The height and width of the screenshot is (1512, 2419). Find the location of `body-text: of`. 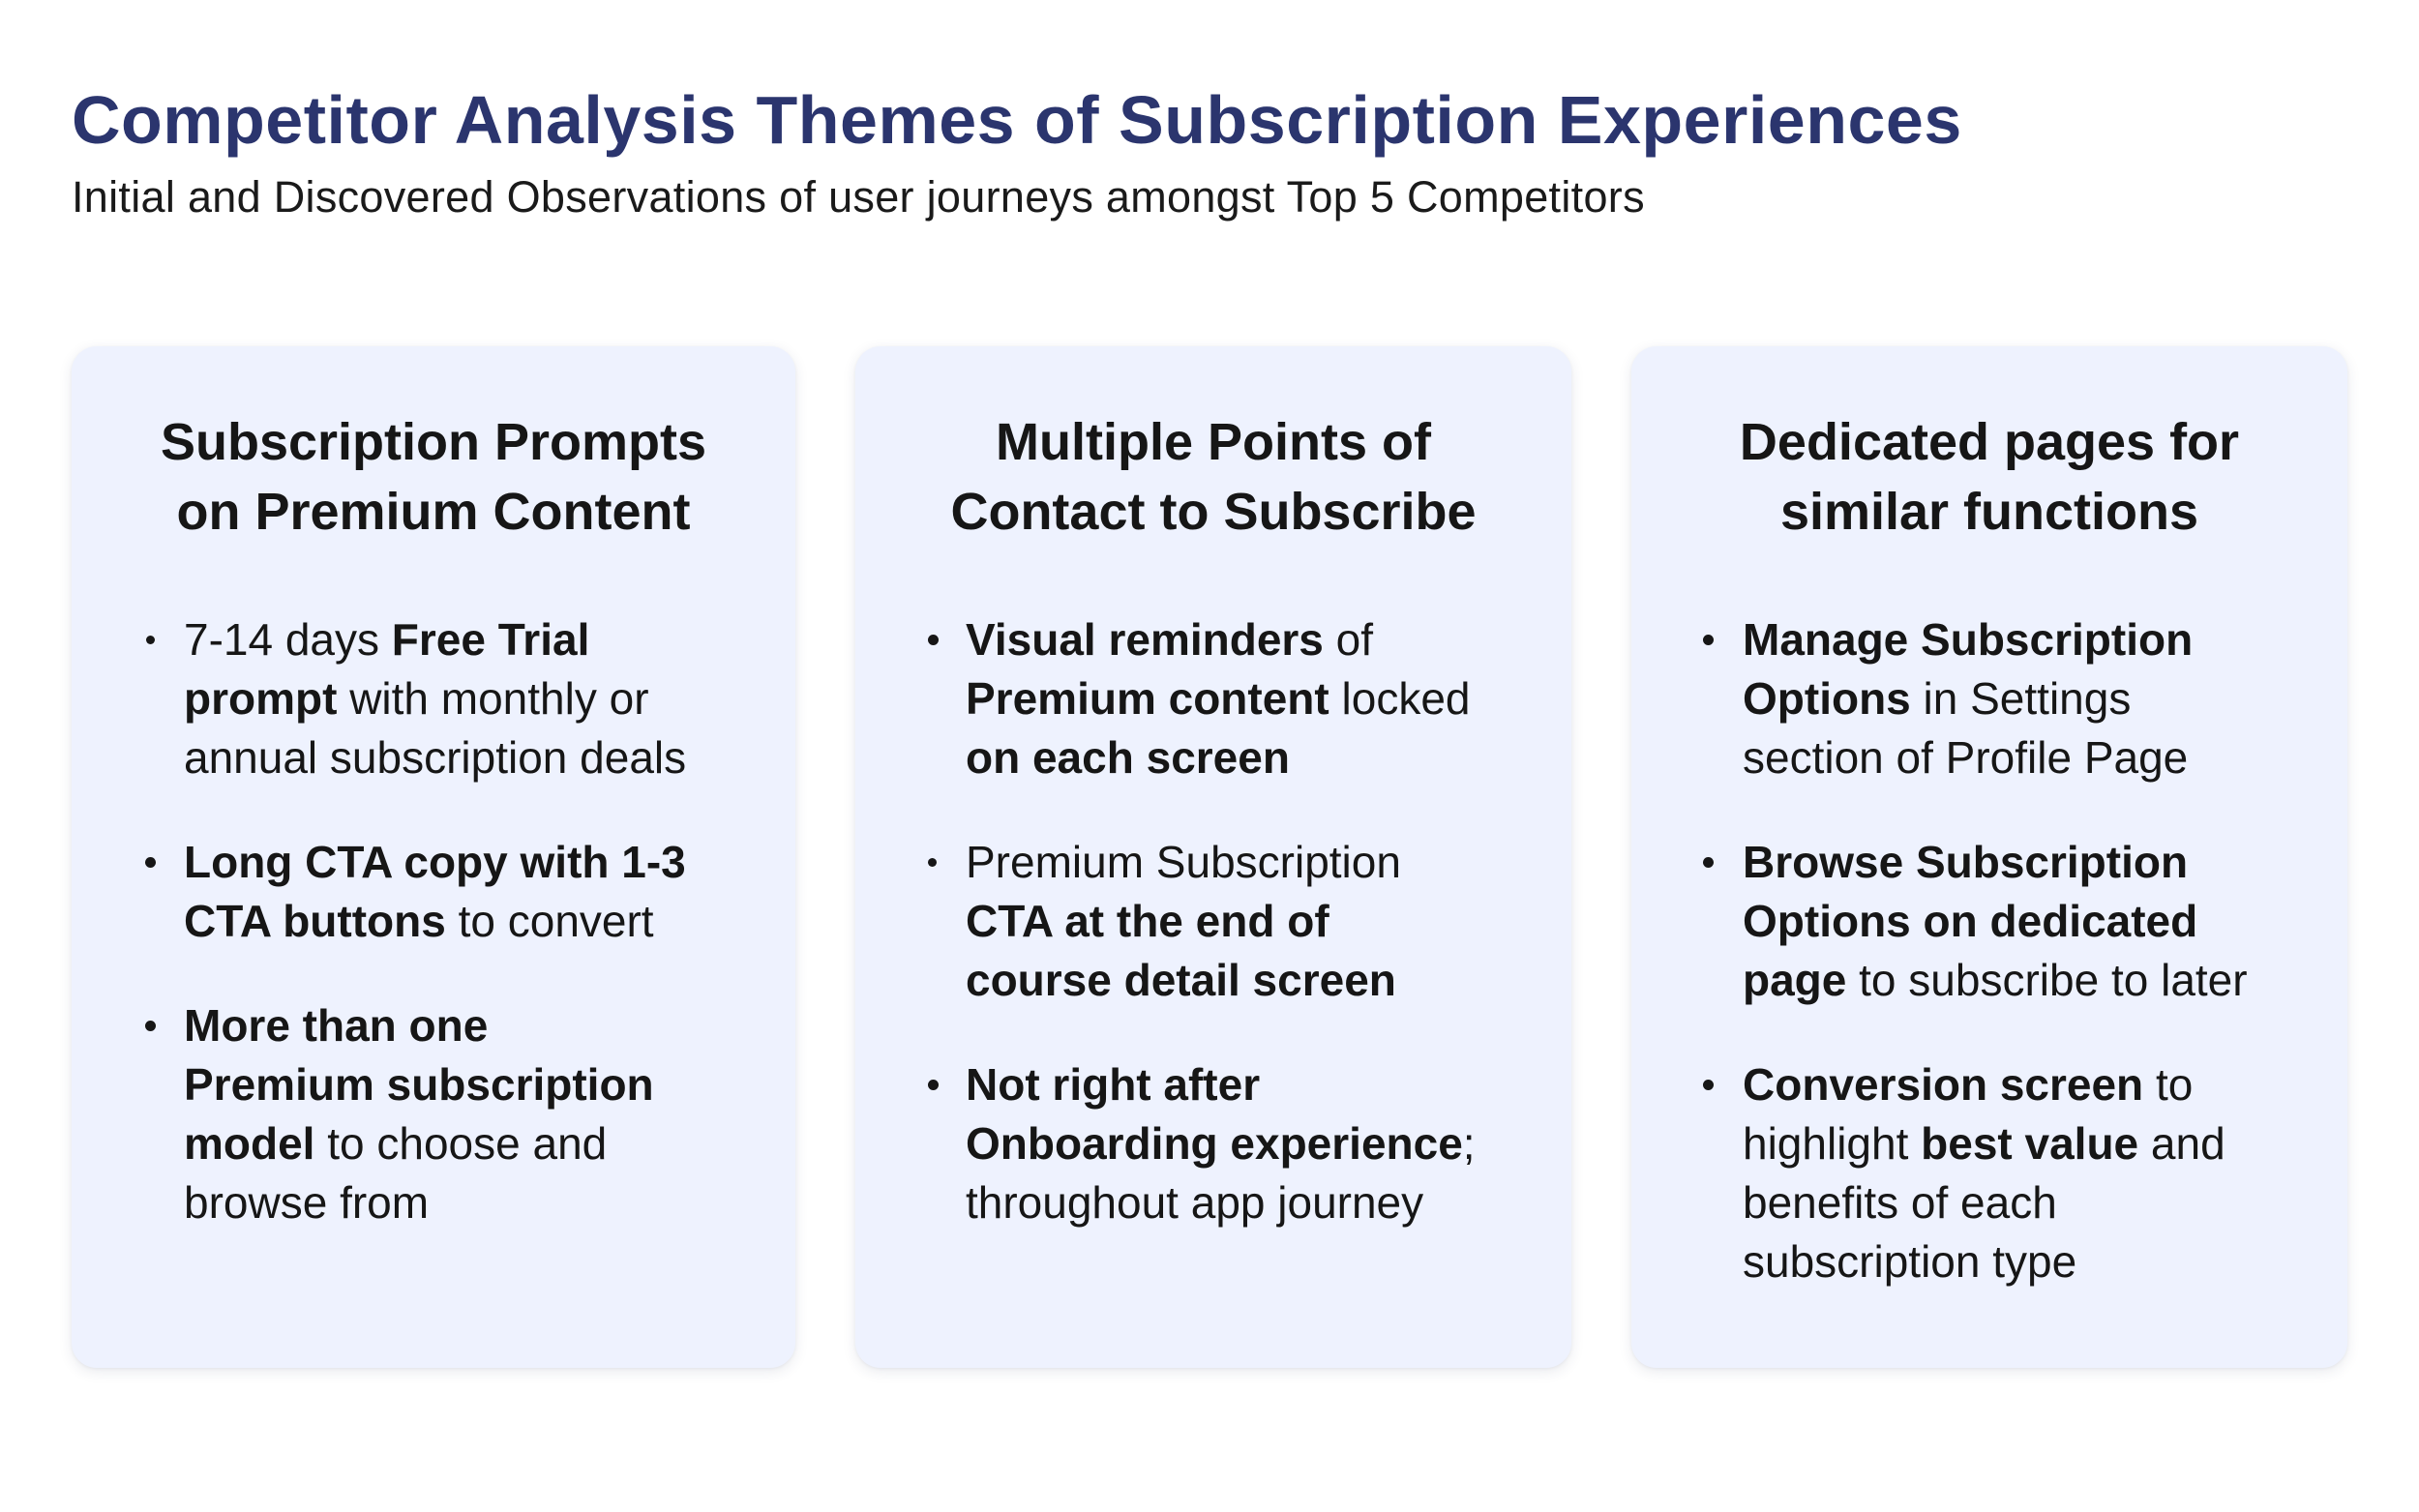

body-text: of is located at coordinates (1349, 640).